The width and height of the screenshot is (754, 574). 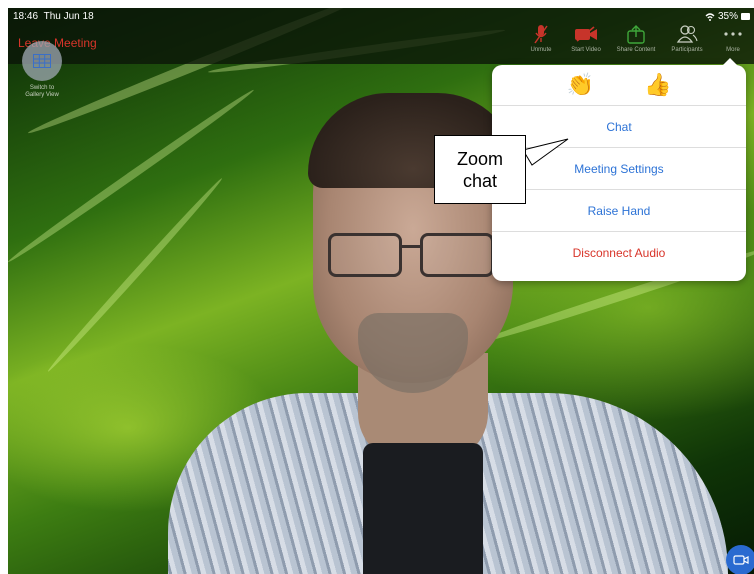 I want to click on status-time: 18:46, so click(x=26, y=16).